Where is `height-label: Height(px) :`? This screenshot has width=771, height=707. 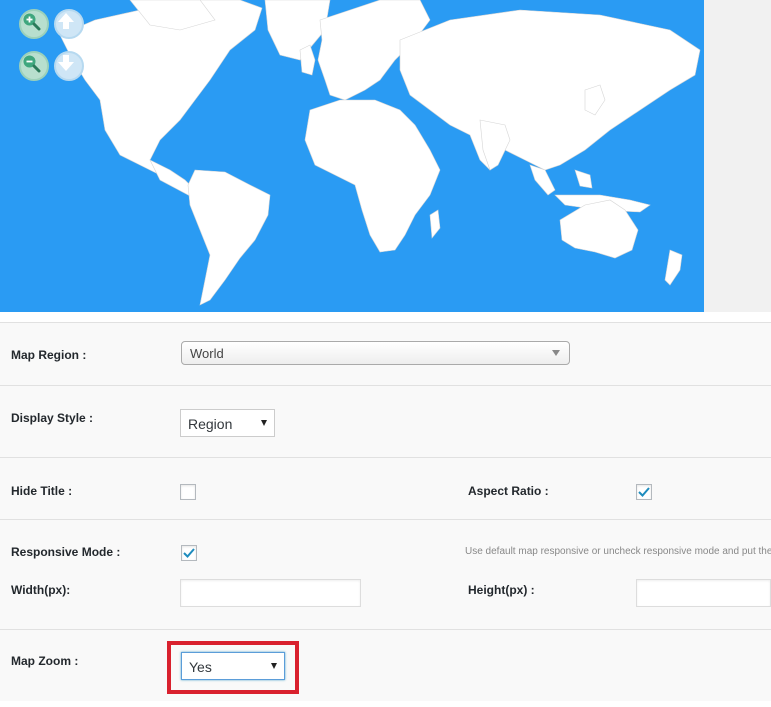 height-label: Height(px) : is located at coordinates (501, 590).